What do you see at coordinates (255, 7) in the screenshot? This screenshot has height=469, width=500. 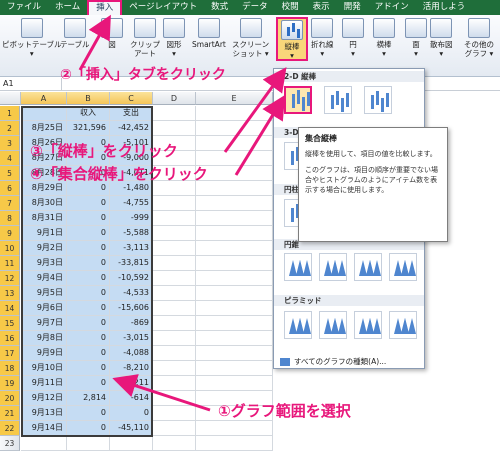 I see `tab-data: データ` at bounding box center [255, 7].